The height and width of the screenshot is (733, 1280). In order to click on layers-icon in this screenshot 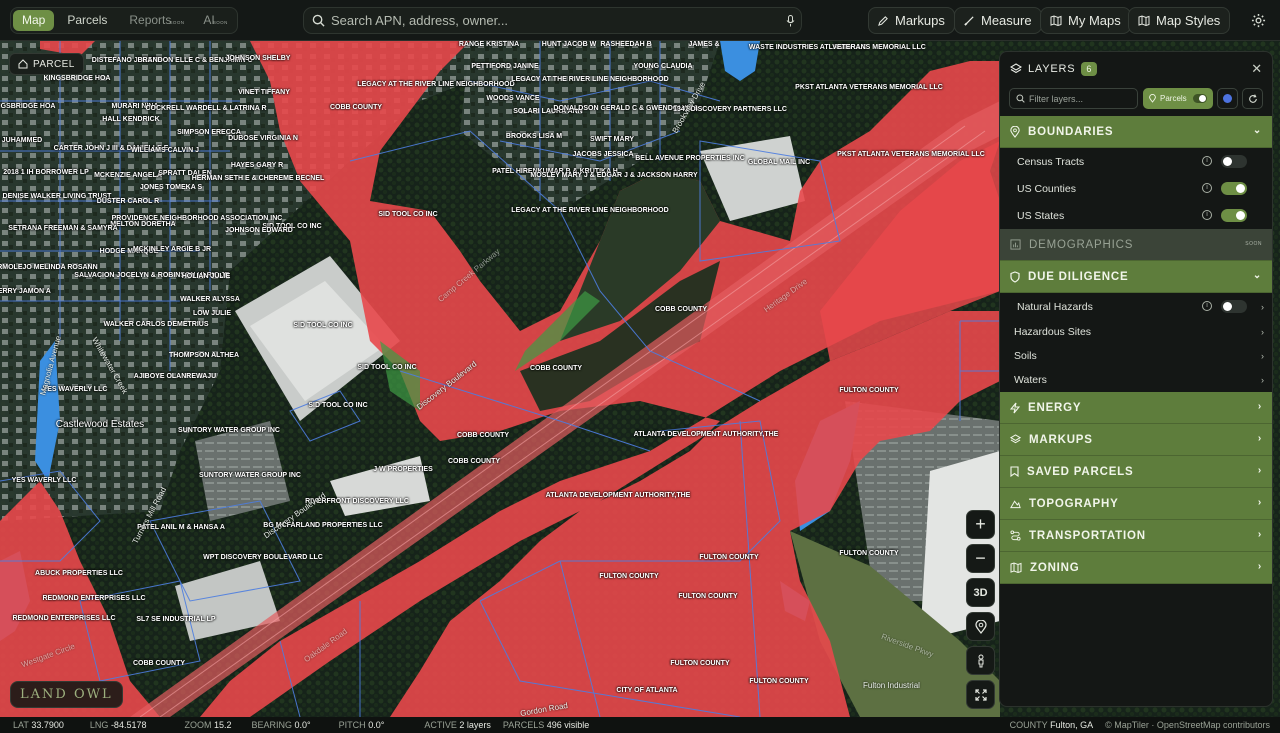, I will do `click(1015, 439)`.